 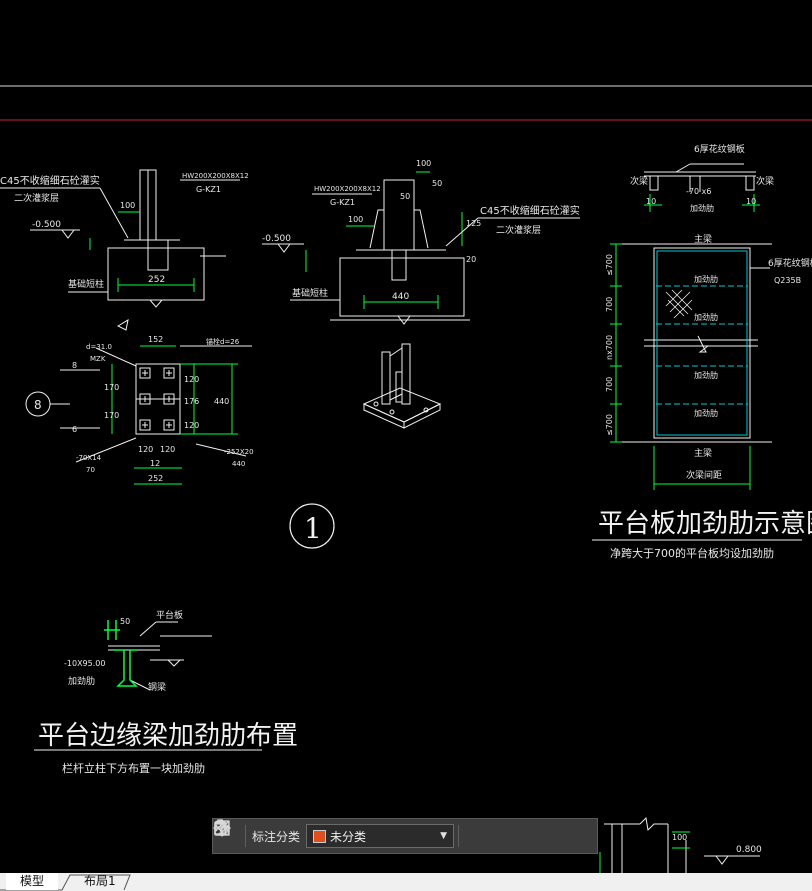 I want to click on dim-50-top: 50, so click(x=437, y=183).